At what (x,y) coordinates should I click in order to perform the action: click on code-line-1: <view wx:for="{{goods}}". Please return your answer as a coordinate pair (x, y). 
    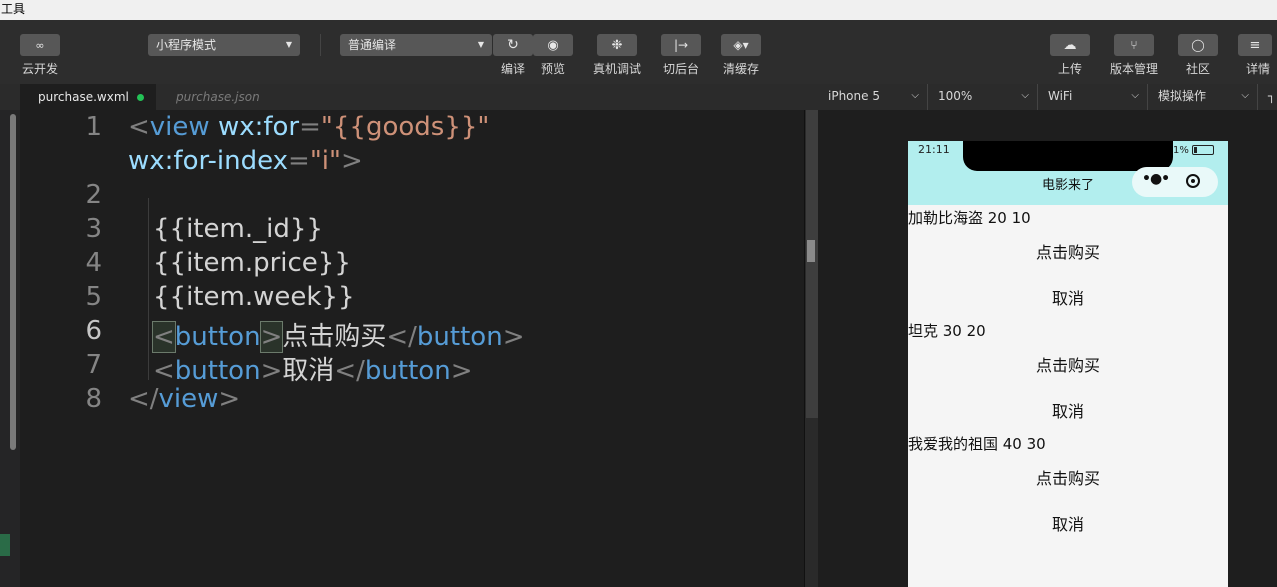
    Looking at the image, I should click on (308, 127).